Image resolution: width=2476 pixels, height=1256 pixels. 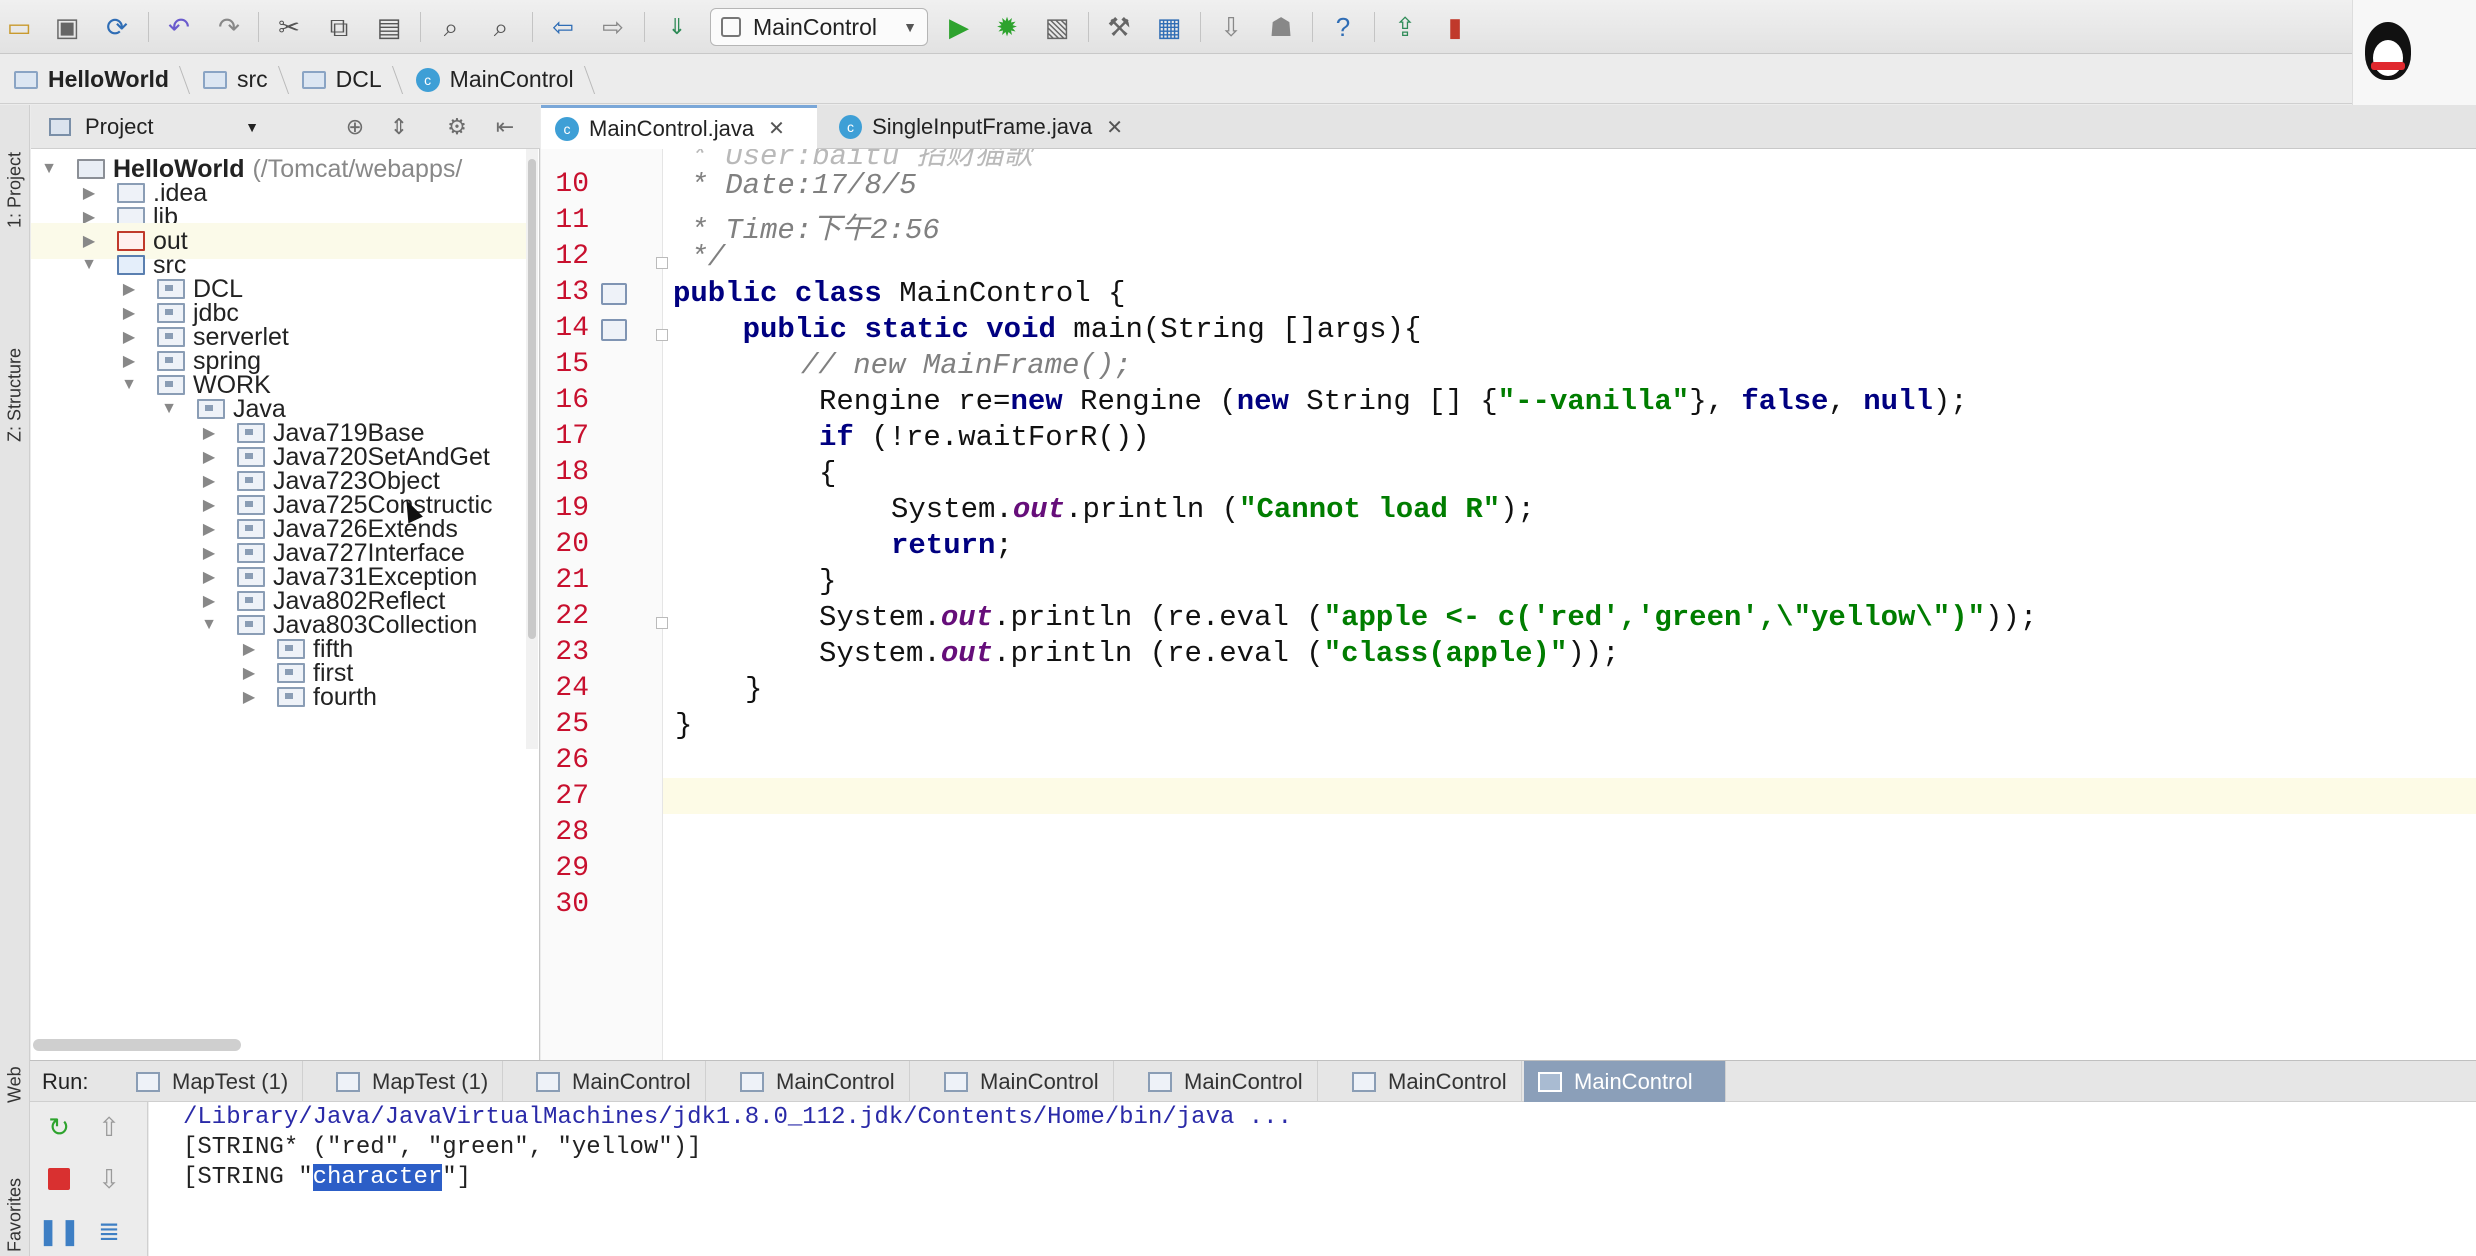 I want to click on gear-icon: ⚙, so click(x=457, y=127).